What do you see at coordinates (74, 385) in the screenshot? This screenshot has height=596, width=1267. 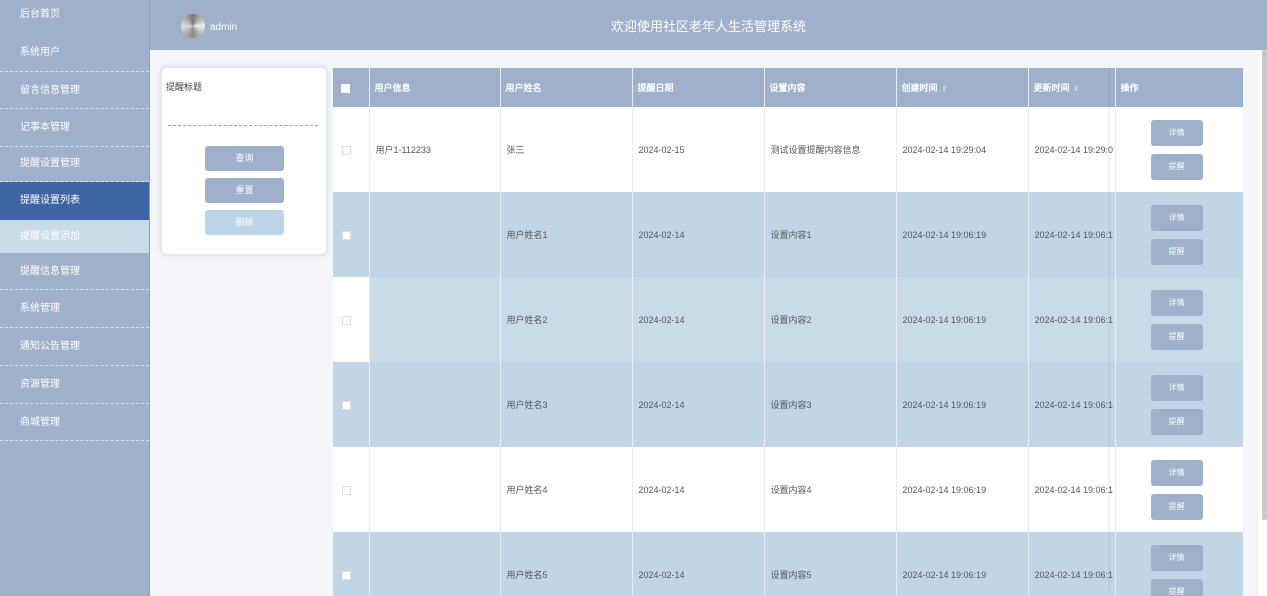 I see `sidebar-item-resources: 资源管理` at bounding box center [74, 385].